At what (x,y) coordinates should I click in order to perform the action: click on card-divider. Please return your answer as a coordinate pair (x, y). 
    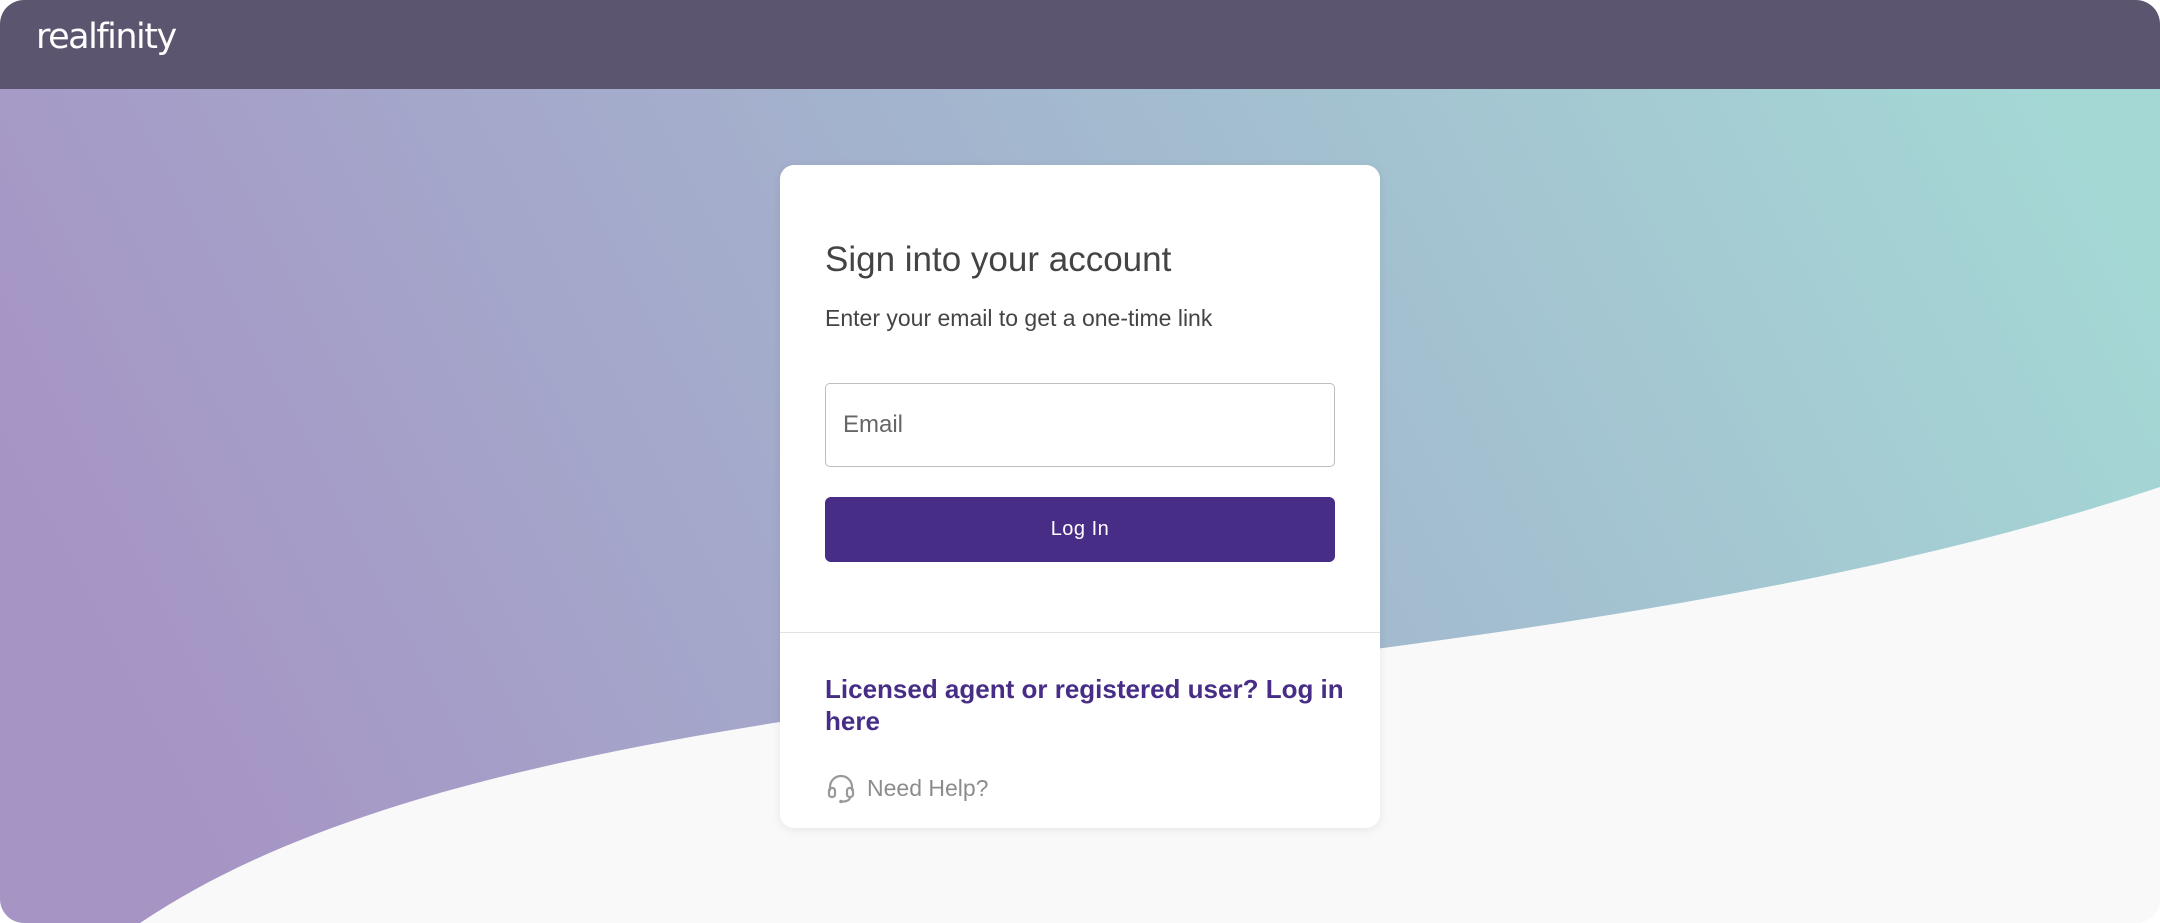
    Looking at the image, I should click on (1080, 632).